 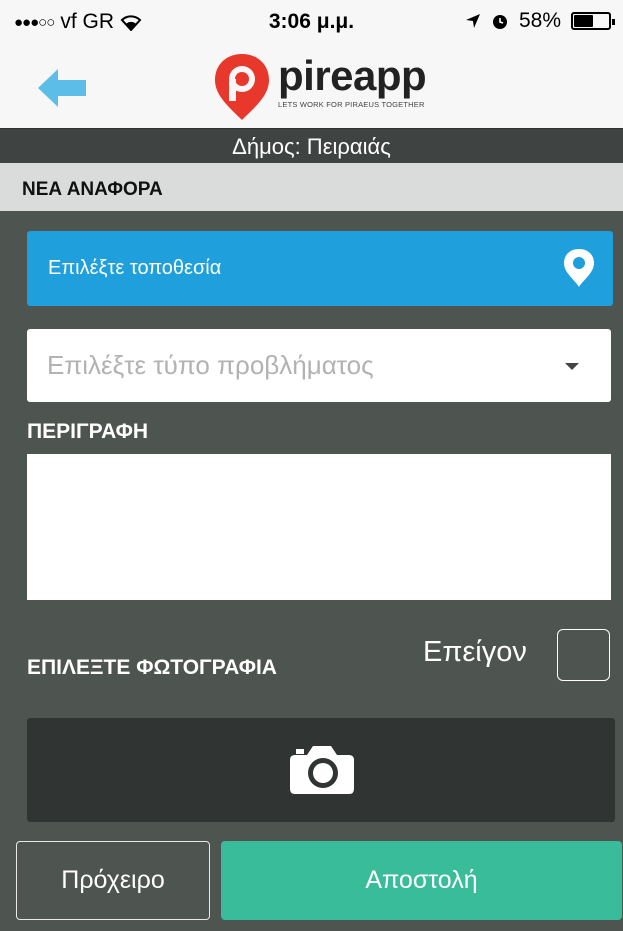 What do you see at coordinates (319, 527) in the screenshot?
I see `description-input` at bounding box center [319, 527].